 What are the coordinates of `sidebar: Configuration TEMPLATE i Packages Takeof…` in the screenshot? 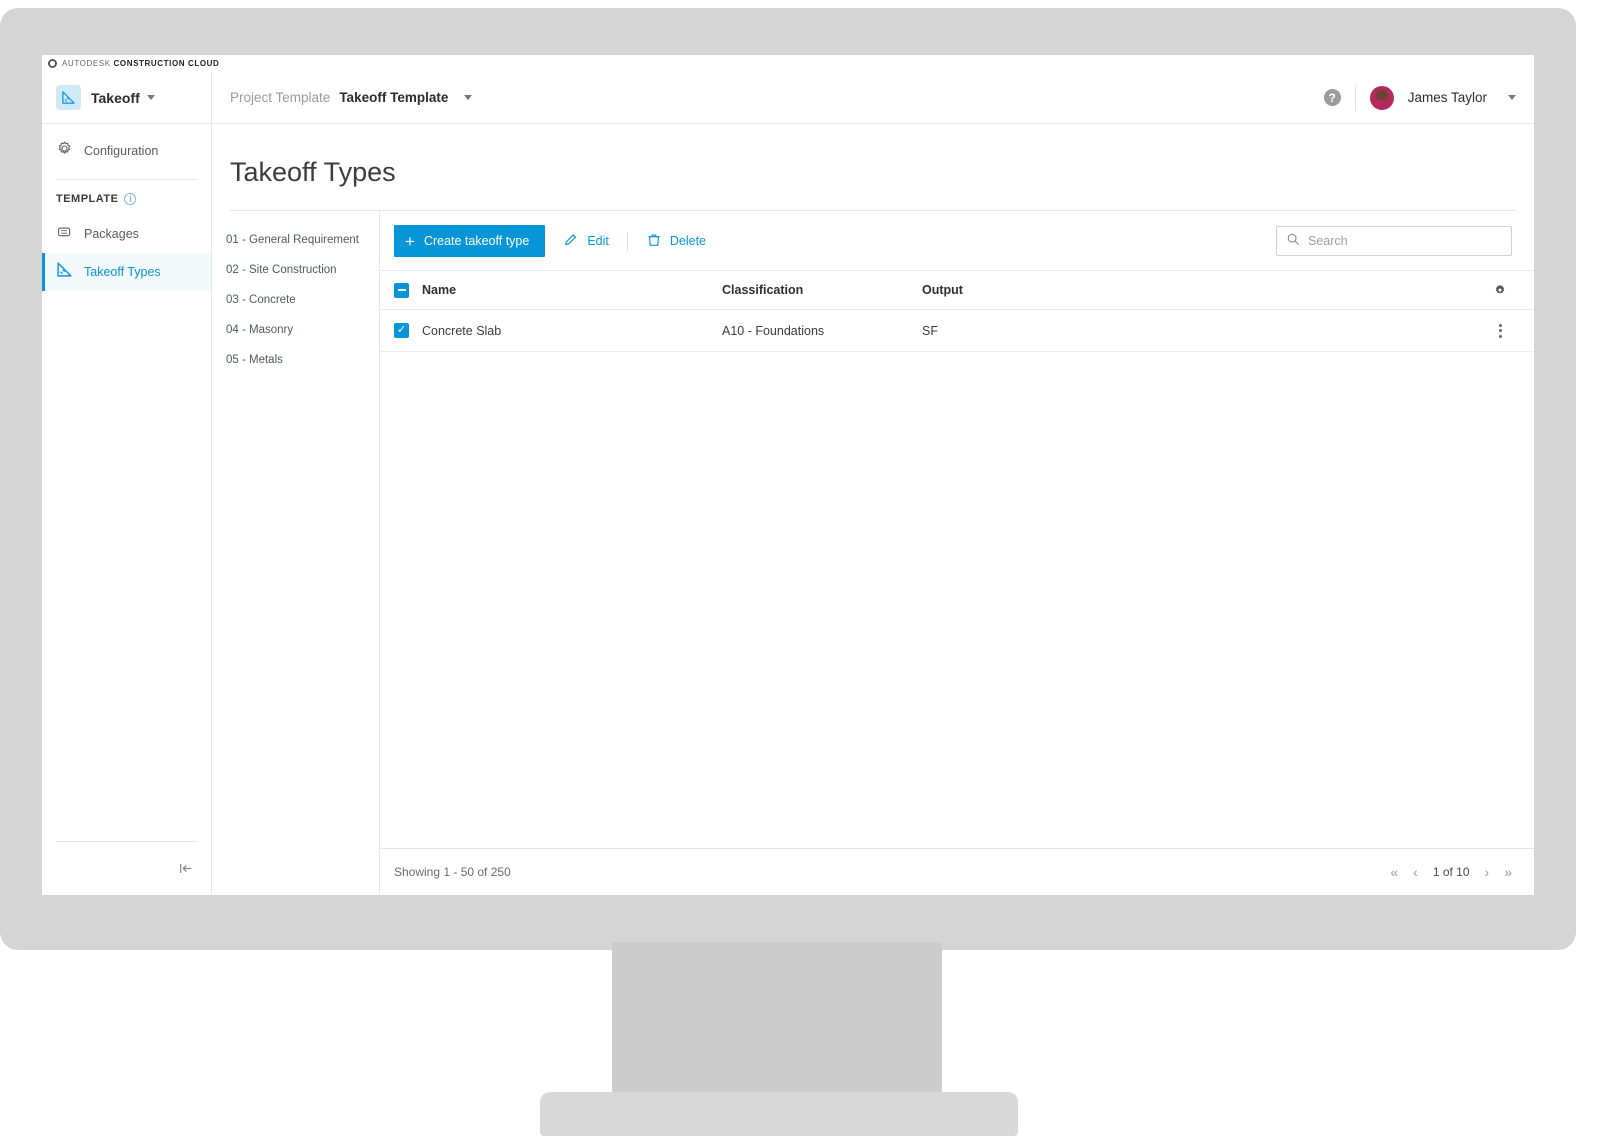 It's located at (127, 509).